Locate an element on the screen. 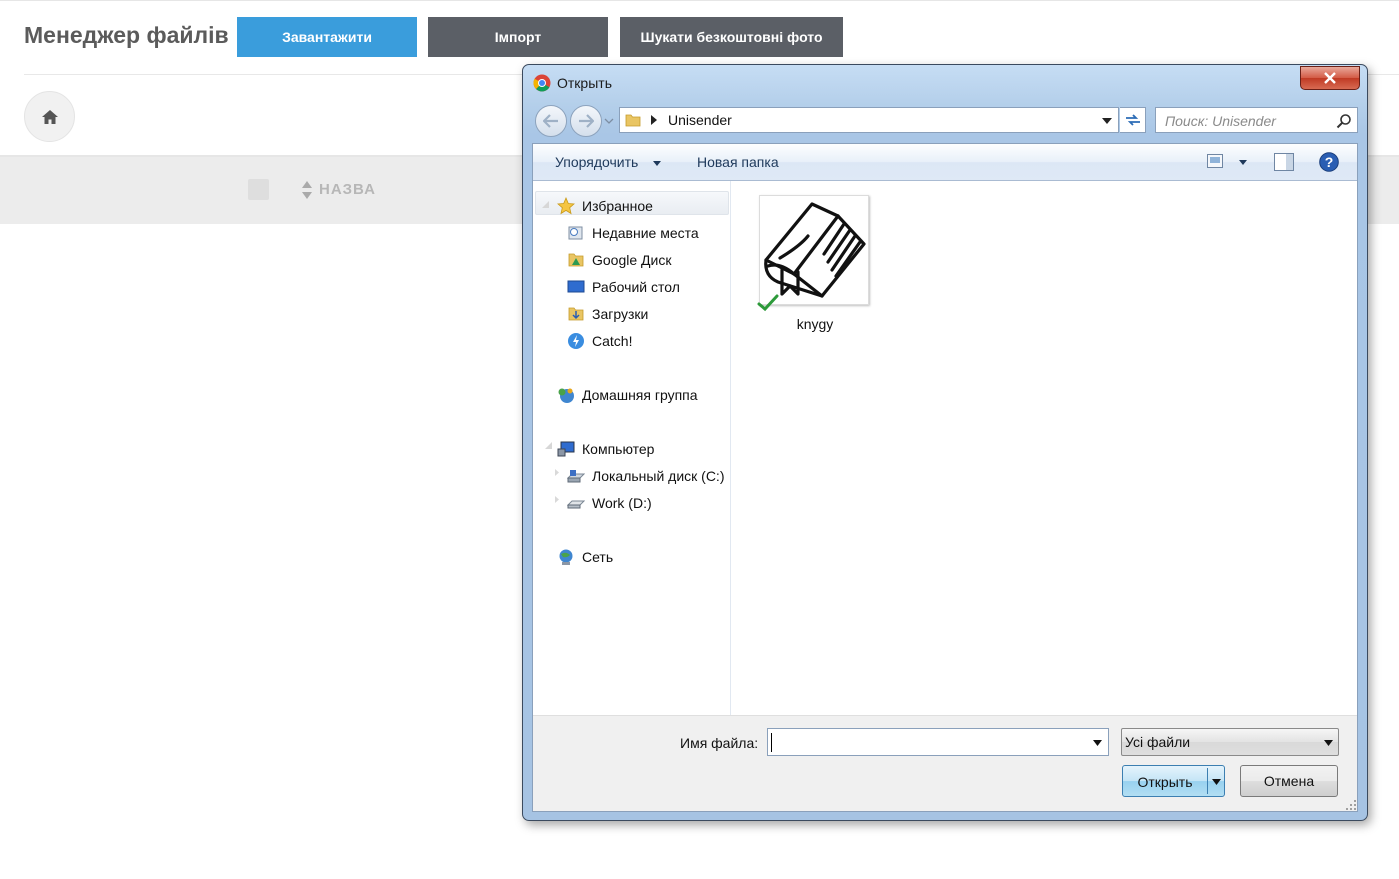 Image resolution: width=1399 pixels, height=879 pixels. nav-favorites-label: Избранное is located at coordinates (617, 206).